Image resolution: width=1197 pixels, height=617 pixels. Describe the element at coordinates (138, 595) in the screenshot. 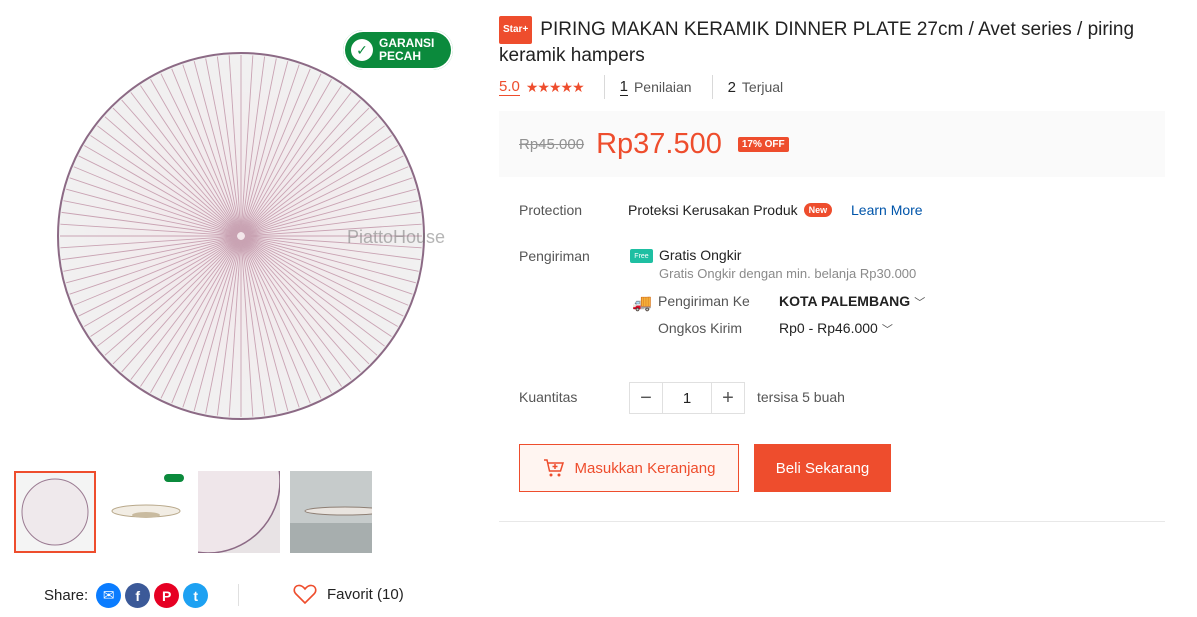

I see `facebook-icon: f` at that location.